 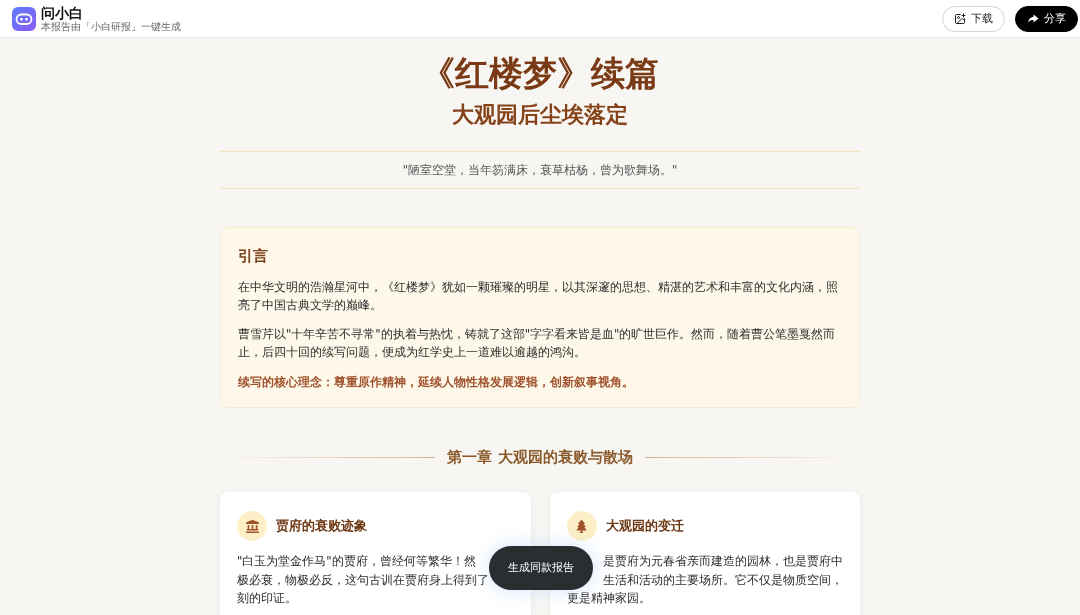 I want to click on card-text-line: "白玉为堂金作马"的贾府，曾经何等繁华！然, so click(x=356, y=561).